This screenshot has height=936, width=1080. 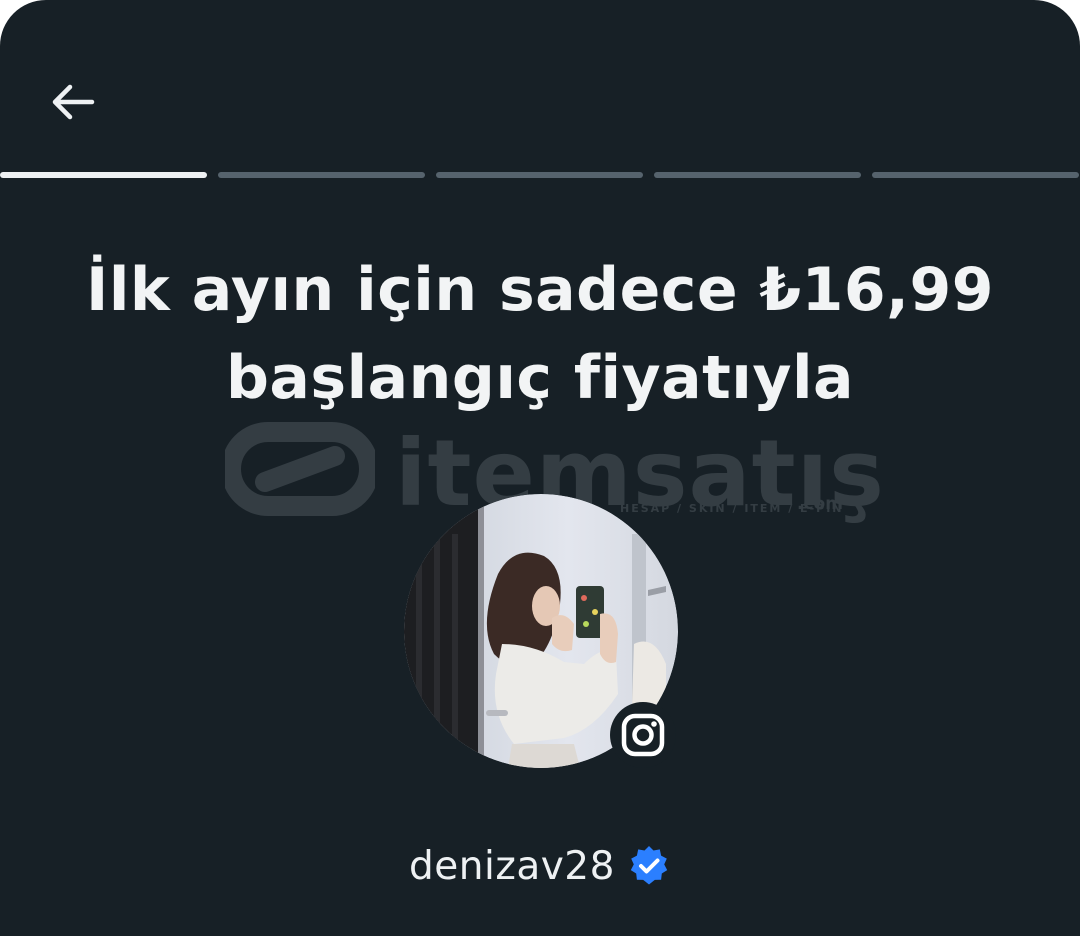 I want to click on profile-avatar, so click(x=541, y=631).